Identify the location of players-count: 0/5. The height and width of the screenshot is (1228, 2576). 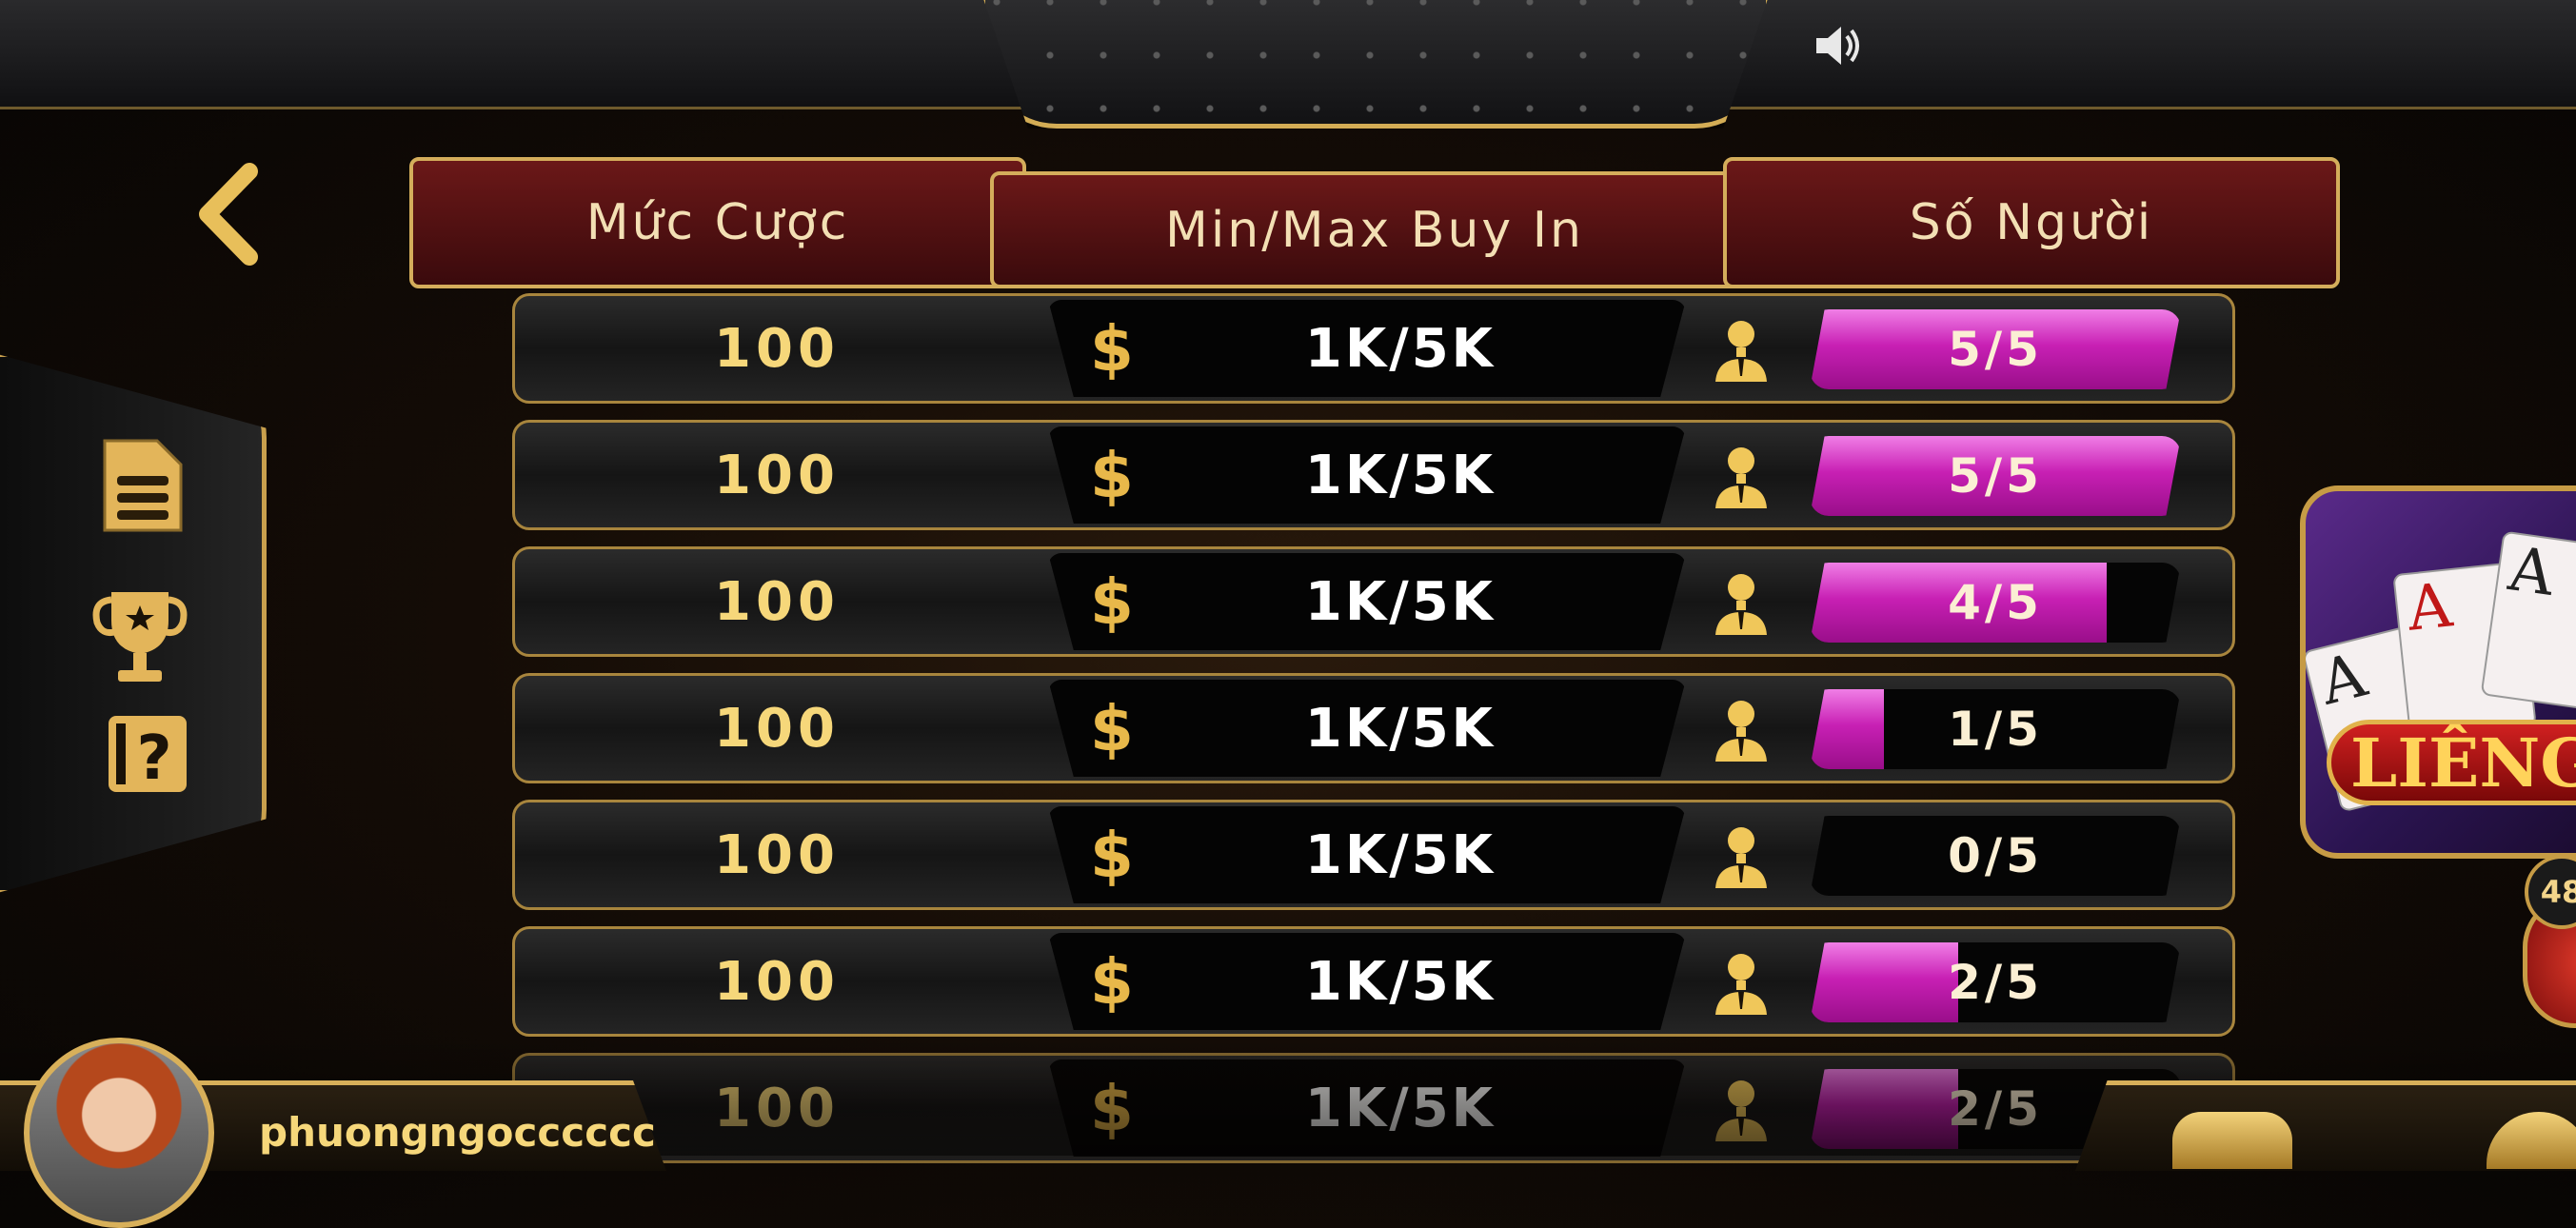
(1996, 855).